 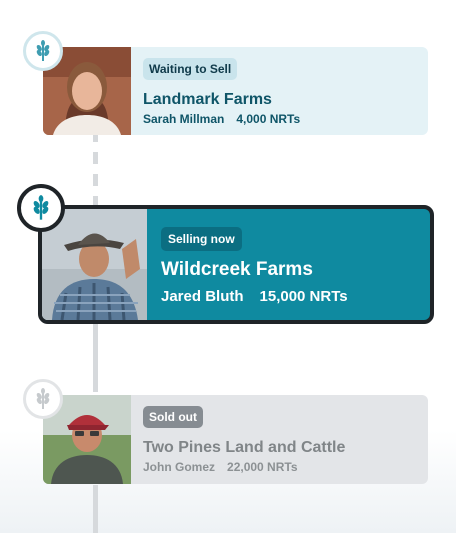 I want to click on farm-name: Wildcreek Farms, so click(x=237, y=269).